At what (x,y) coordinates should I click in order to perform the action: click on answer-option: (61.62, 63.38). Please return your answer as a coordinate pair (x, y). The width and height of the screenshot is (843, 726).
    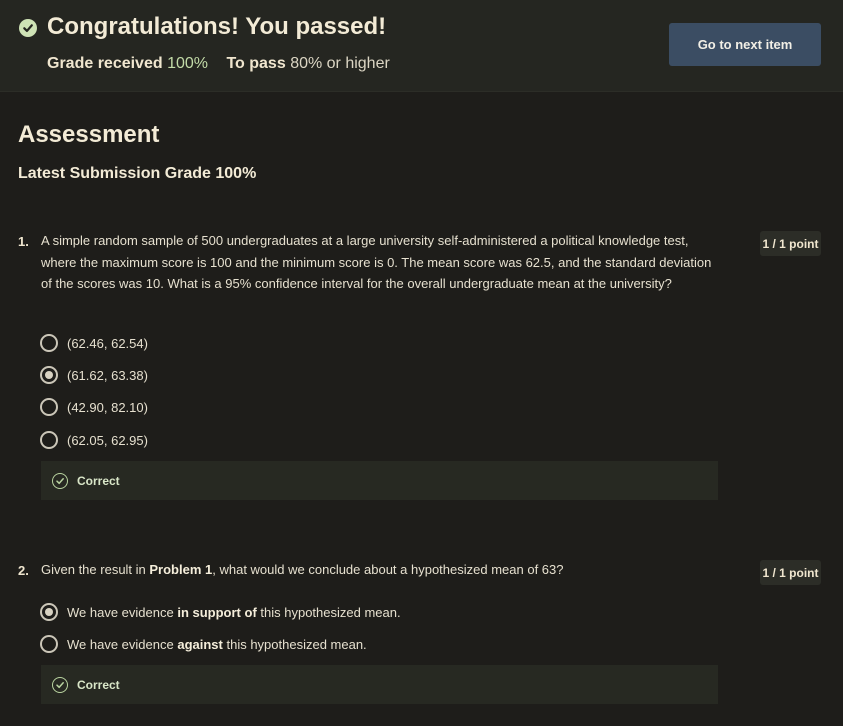
    Looking at the image, I should click on (94, 375).